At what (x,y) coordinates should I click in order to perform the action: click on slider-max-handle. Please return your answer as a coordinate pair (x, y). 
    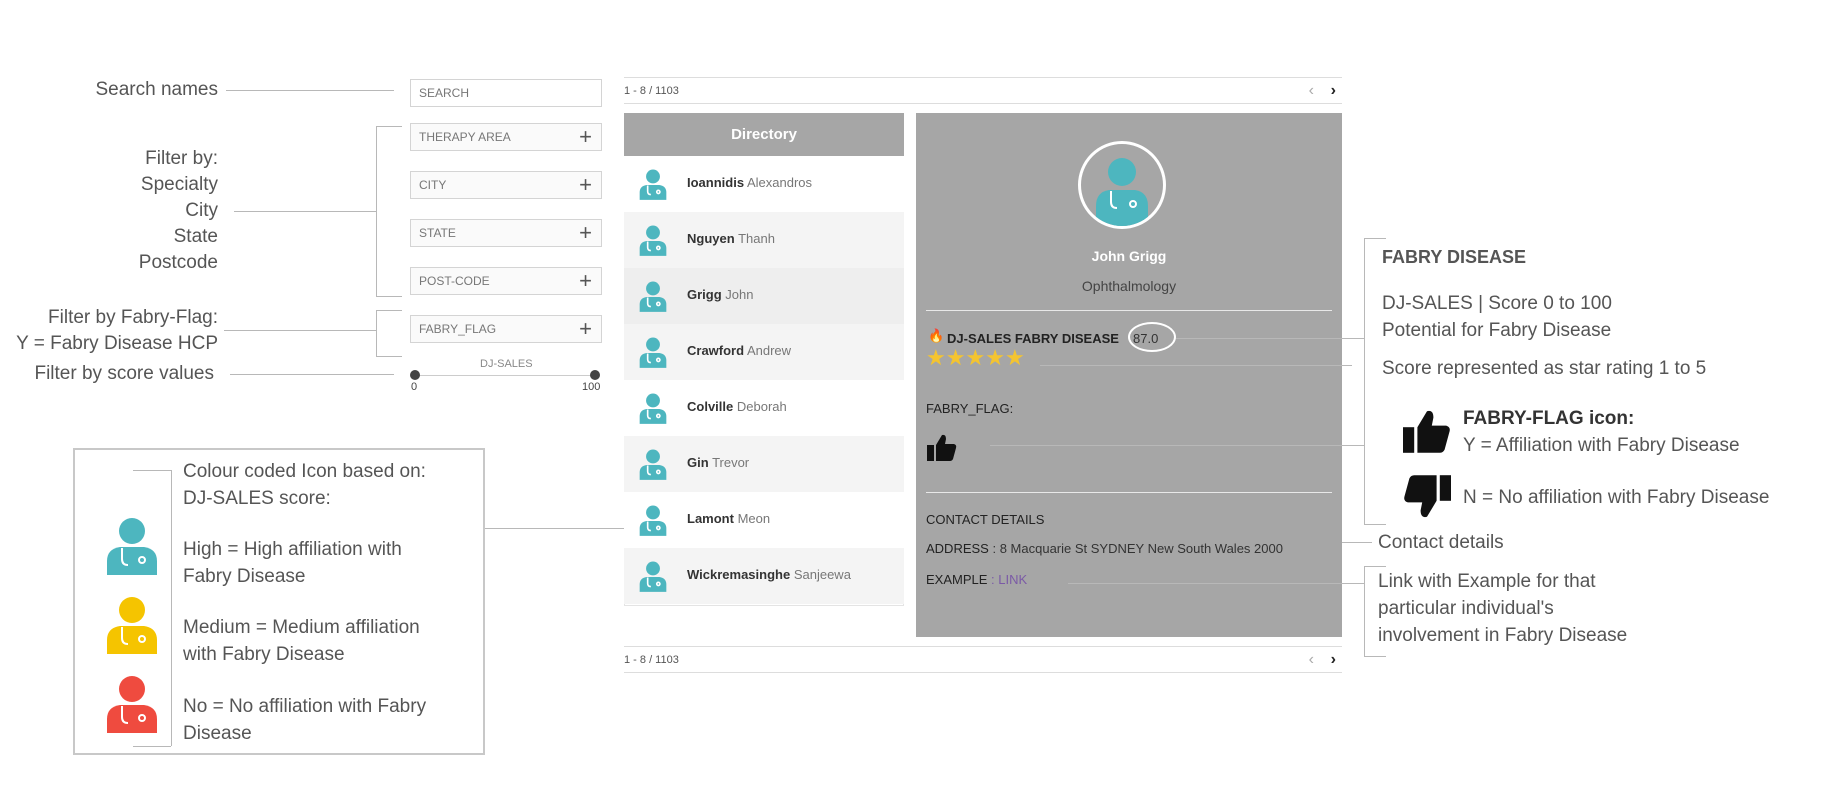
    Looking at the image, I should click on (595, 375).